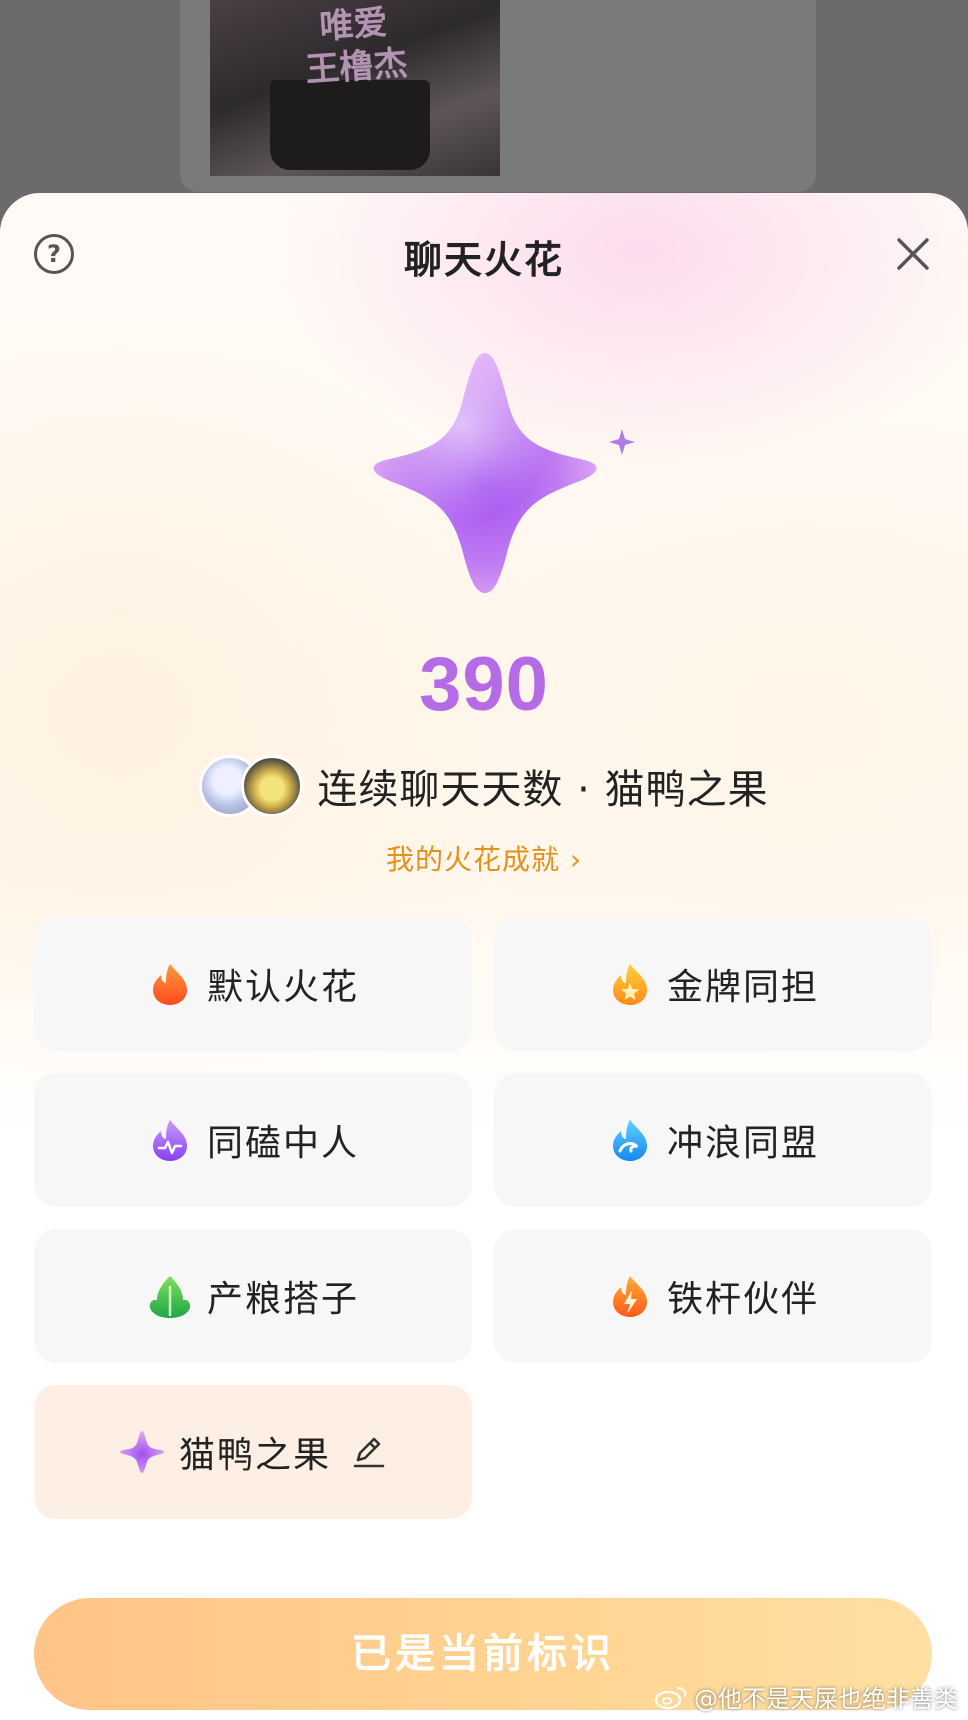 This screenshot has height=1720, width=968. Describe the element at coordinates (543, 790) in the screenshot. I see `streak-label: 连续聊天天数 · 猫鸭之果` at that location.